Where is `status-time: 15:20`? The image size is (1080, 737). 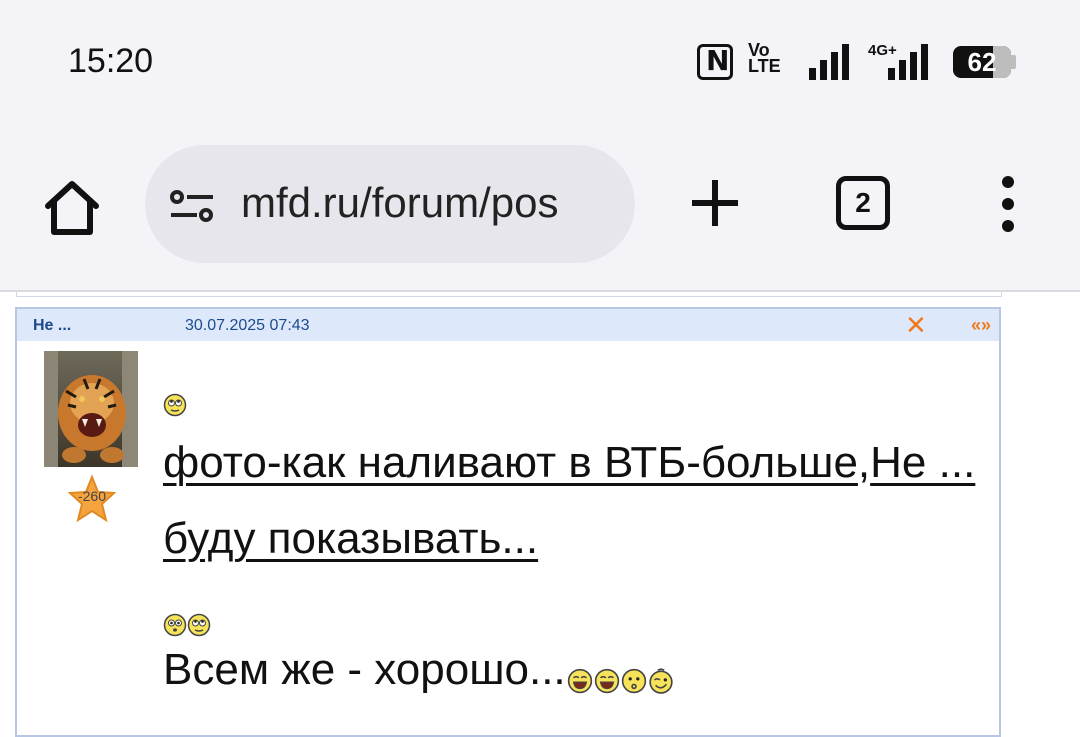 status-time: 15:20 is located at coordinates (111, 61).